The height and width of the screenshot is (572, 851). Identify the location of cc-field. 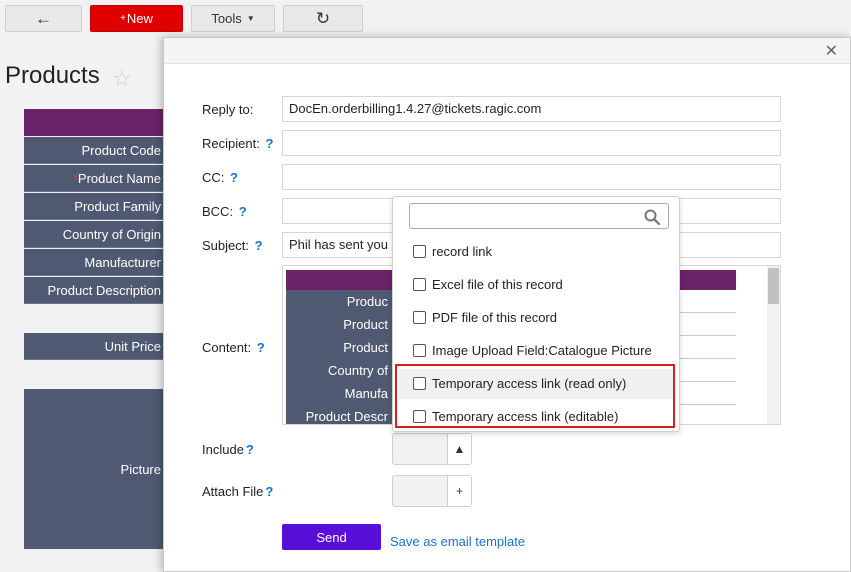
(531, 177).